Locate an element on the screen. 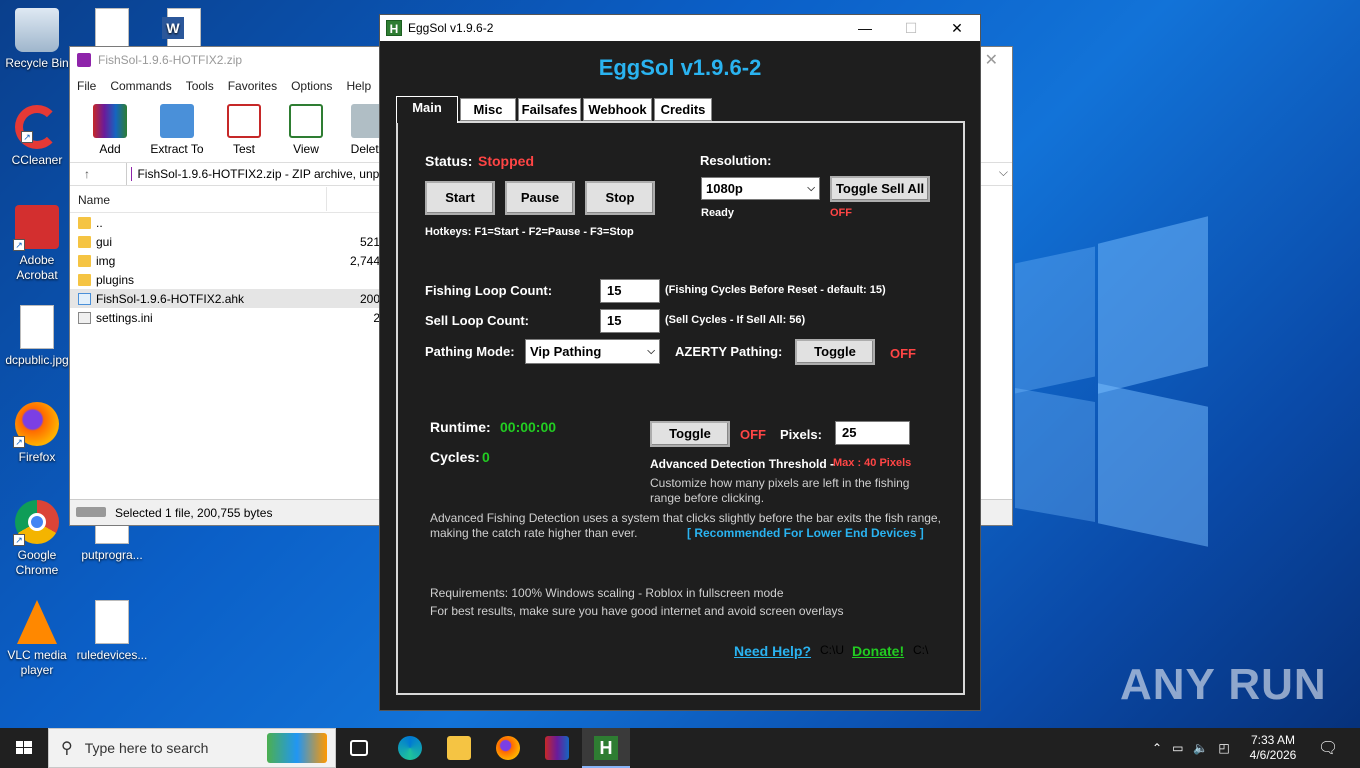  search-placeholder: Type here to search is located at coordinates (146, 748).